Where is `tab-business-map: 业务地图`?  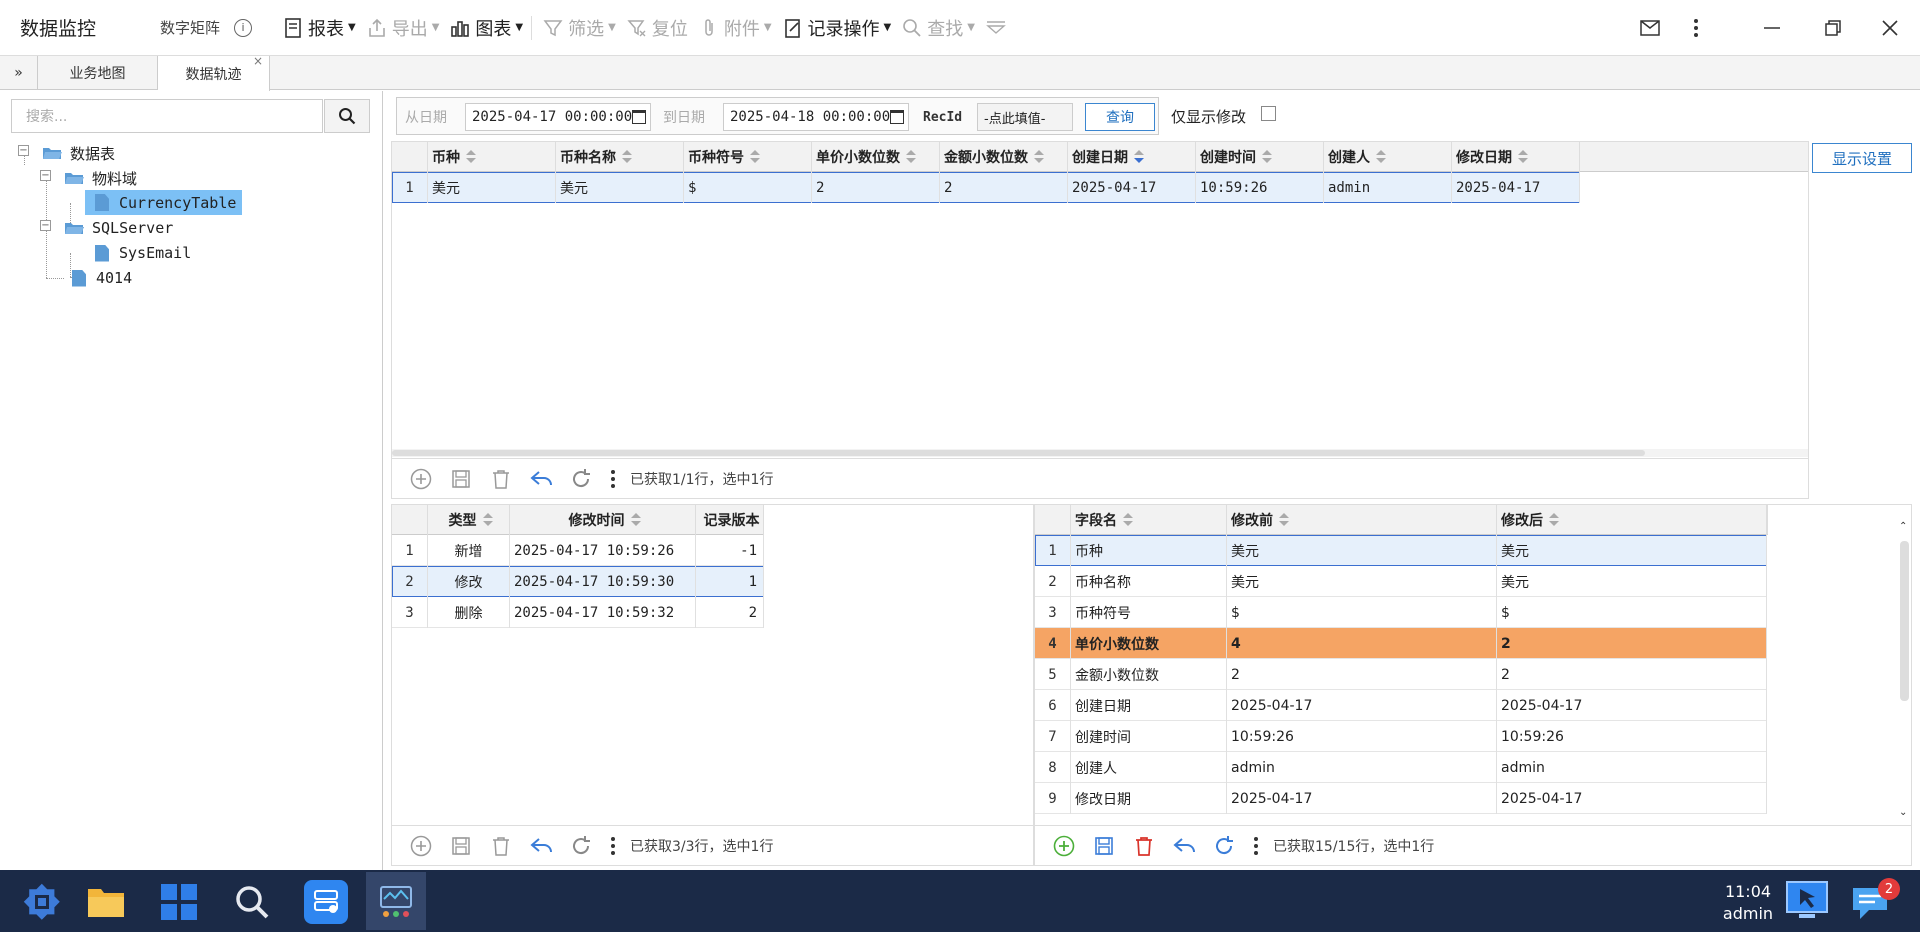
tab-business-map: 业务地图 is located at coordinates (98, 73).